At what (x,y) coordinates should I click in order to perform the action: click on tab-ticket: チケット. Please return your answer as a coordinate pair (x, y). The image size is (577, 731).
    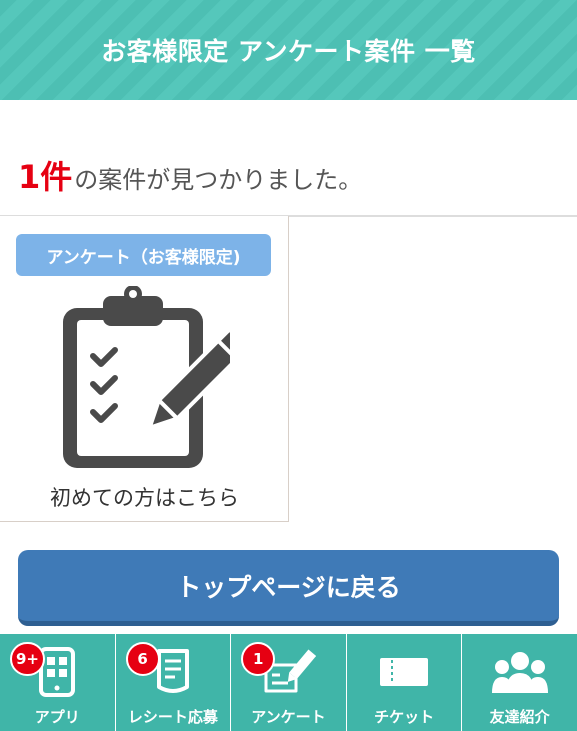
    Looking at the image, I should click on (405, 682).